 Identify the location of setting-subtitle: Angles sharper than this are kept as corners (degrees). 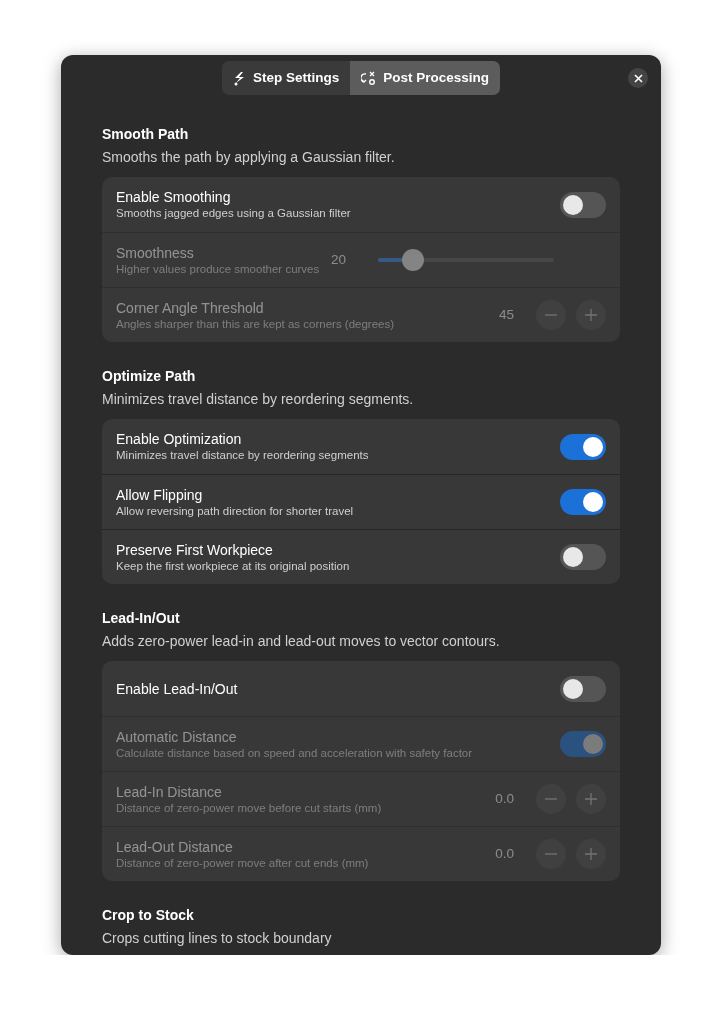
(256, 324).